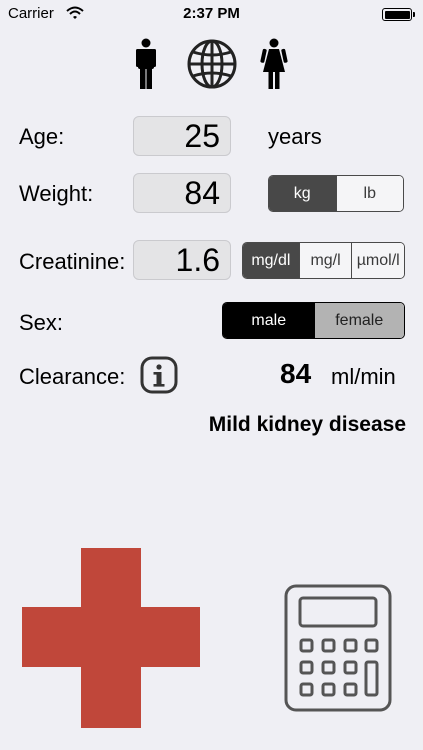  I want to click on weight-label: Weight:, so click(56, 193).